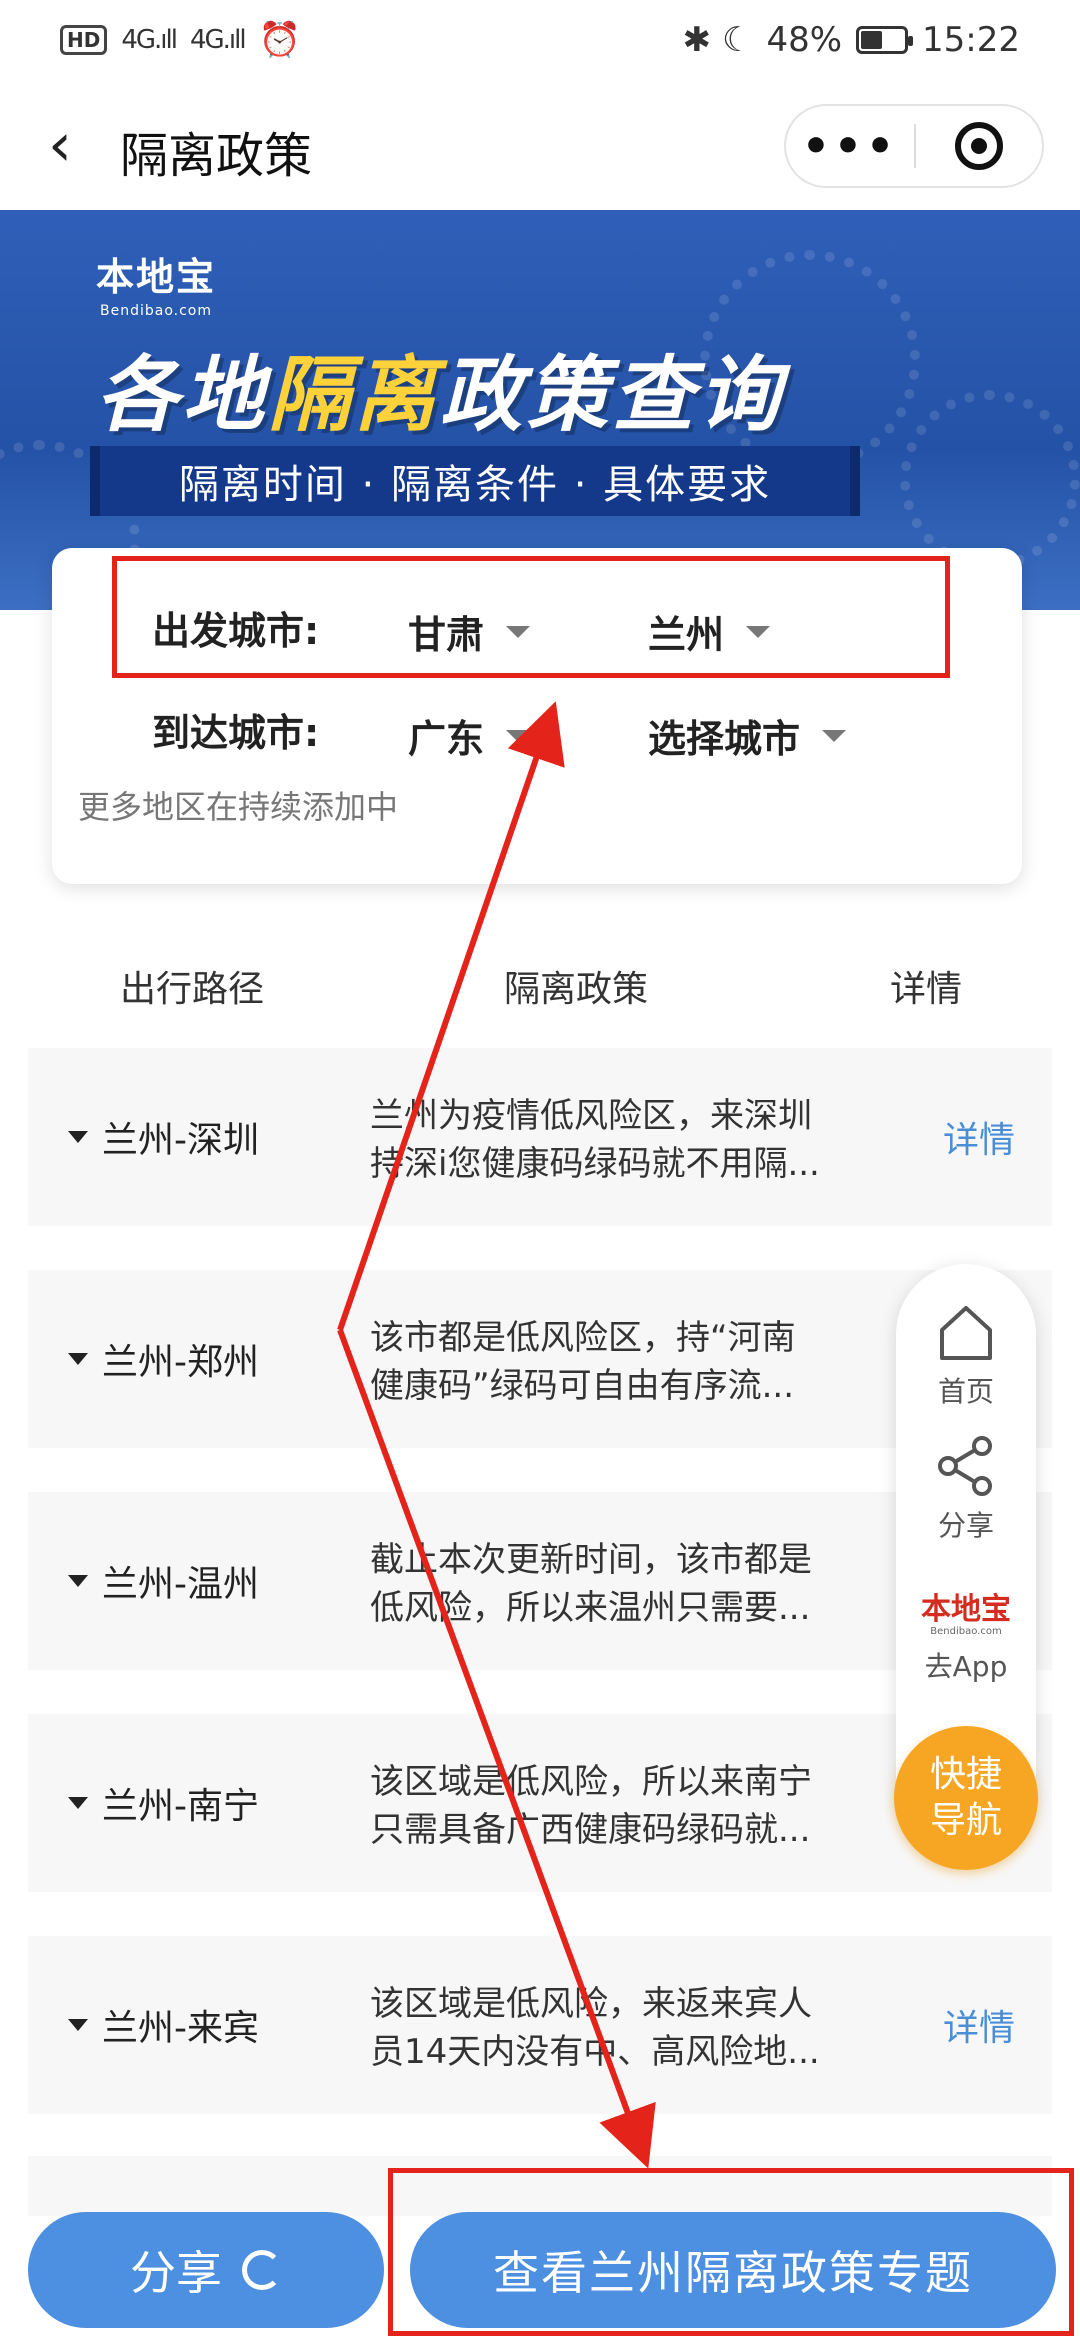 The image size is (1080, 2340). I want to click on brand-logo: 本地宝 Bendibao.com, so click(156, 282).